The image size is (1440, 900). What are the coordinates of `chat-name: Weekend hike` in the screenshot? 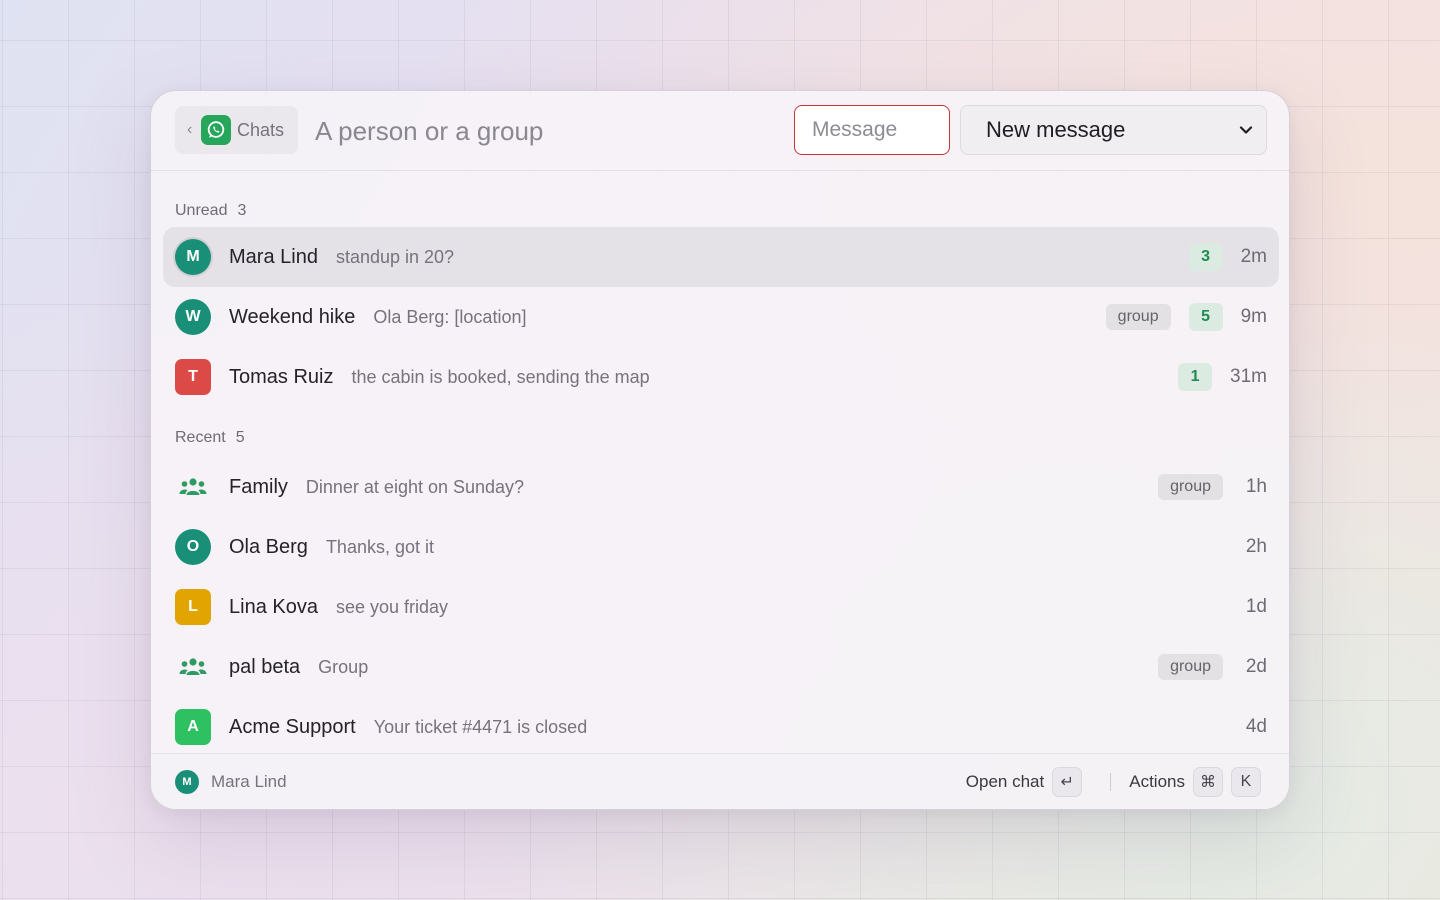 It's located at (292, 316).